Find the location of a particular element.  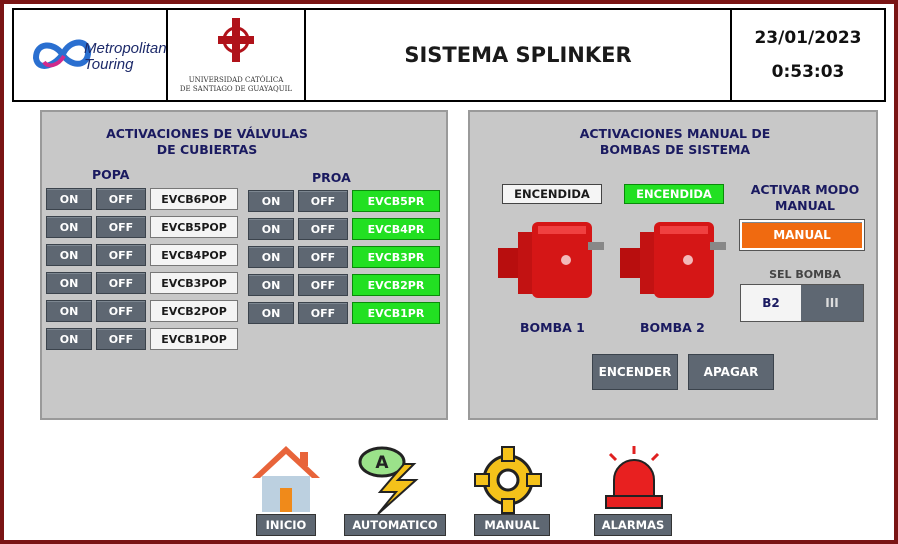

pump-selector-value: B2 is located at coordinates (771, 303).